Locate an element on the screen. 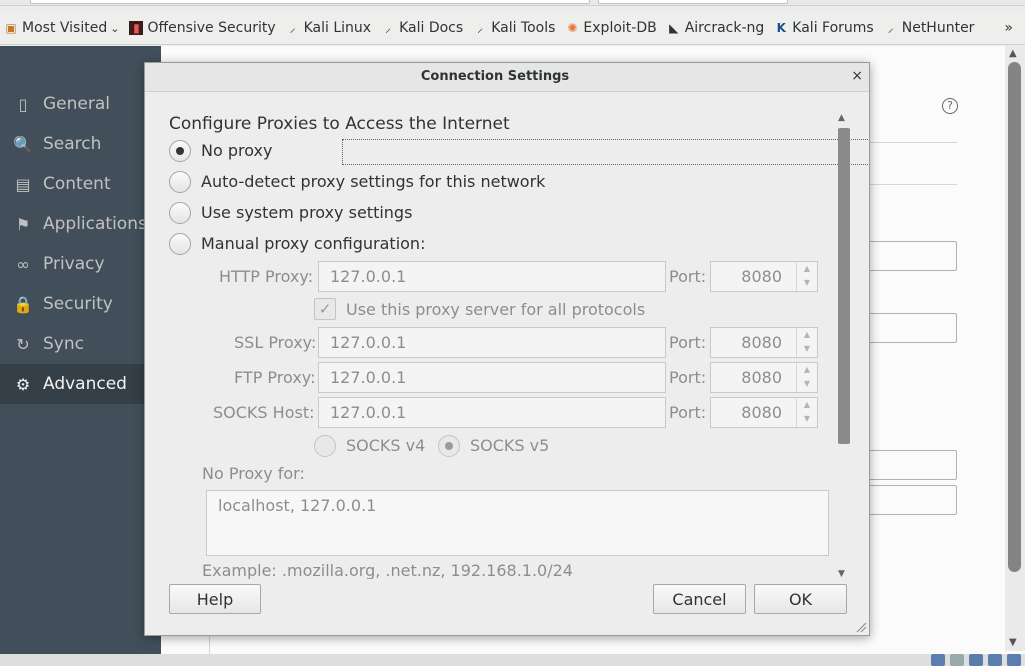 Image resolution: width=1025 pixels, height=666 pixels. ssl-port-stepper: 8080 ▲ ▼ is located at coordinates (764, 342).